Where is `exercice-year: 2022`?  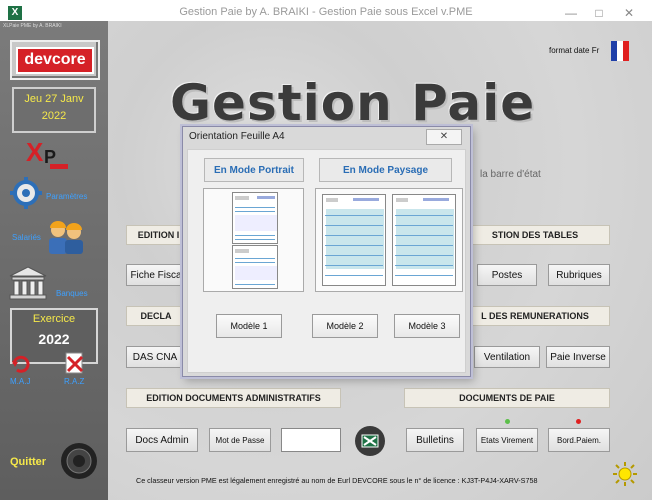 exercice-year: 2022 is located at coordinates (54, 339).